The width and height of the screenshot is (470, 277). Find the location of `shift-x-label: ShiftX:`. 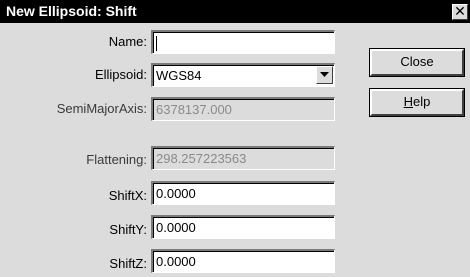

shift-x-label: ShiftX: is located at coordinates (127, 195).